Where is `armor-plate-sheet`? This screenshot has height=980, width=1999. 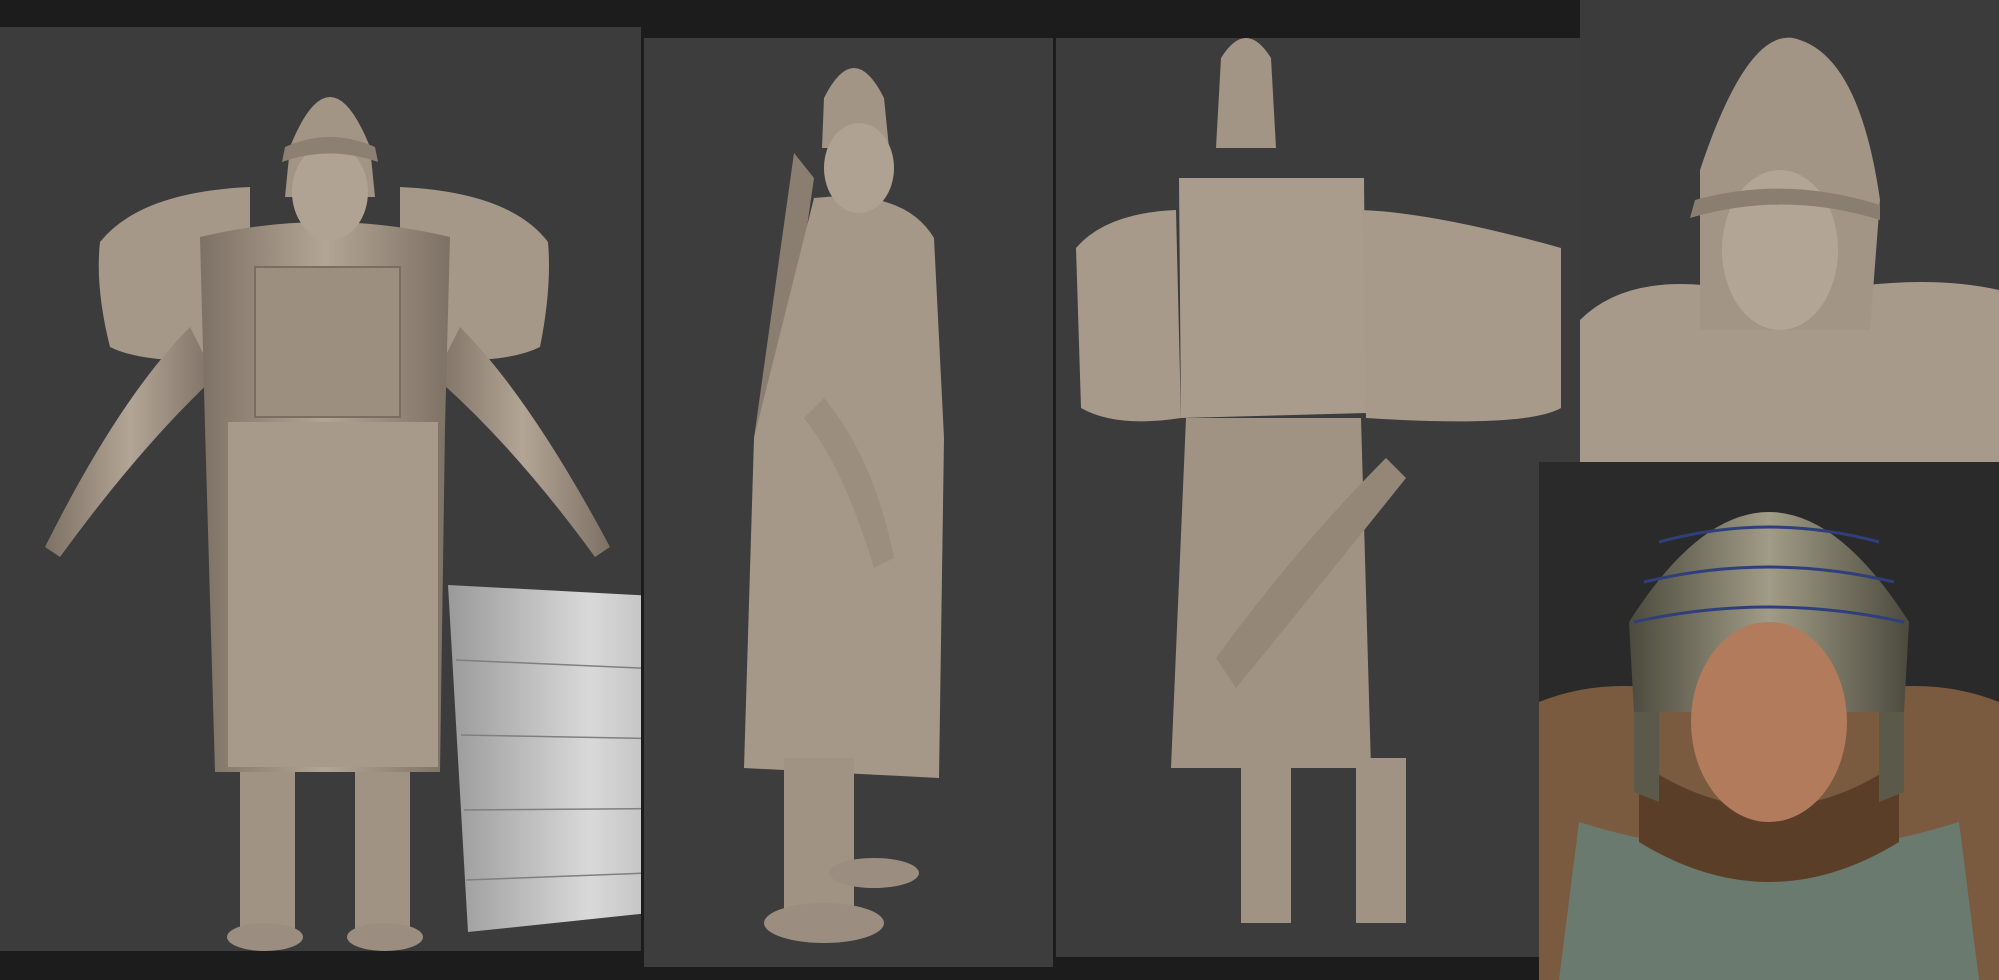
armor-plate-sheet is located at coordinates (544, 758).